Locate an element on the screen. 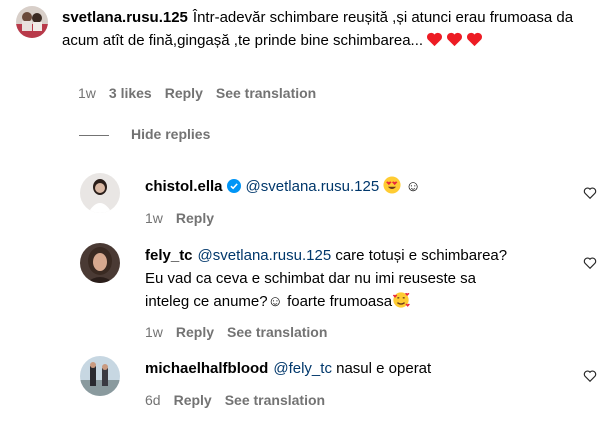  verified-badge-icon is located at coordinates (233, 186).